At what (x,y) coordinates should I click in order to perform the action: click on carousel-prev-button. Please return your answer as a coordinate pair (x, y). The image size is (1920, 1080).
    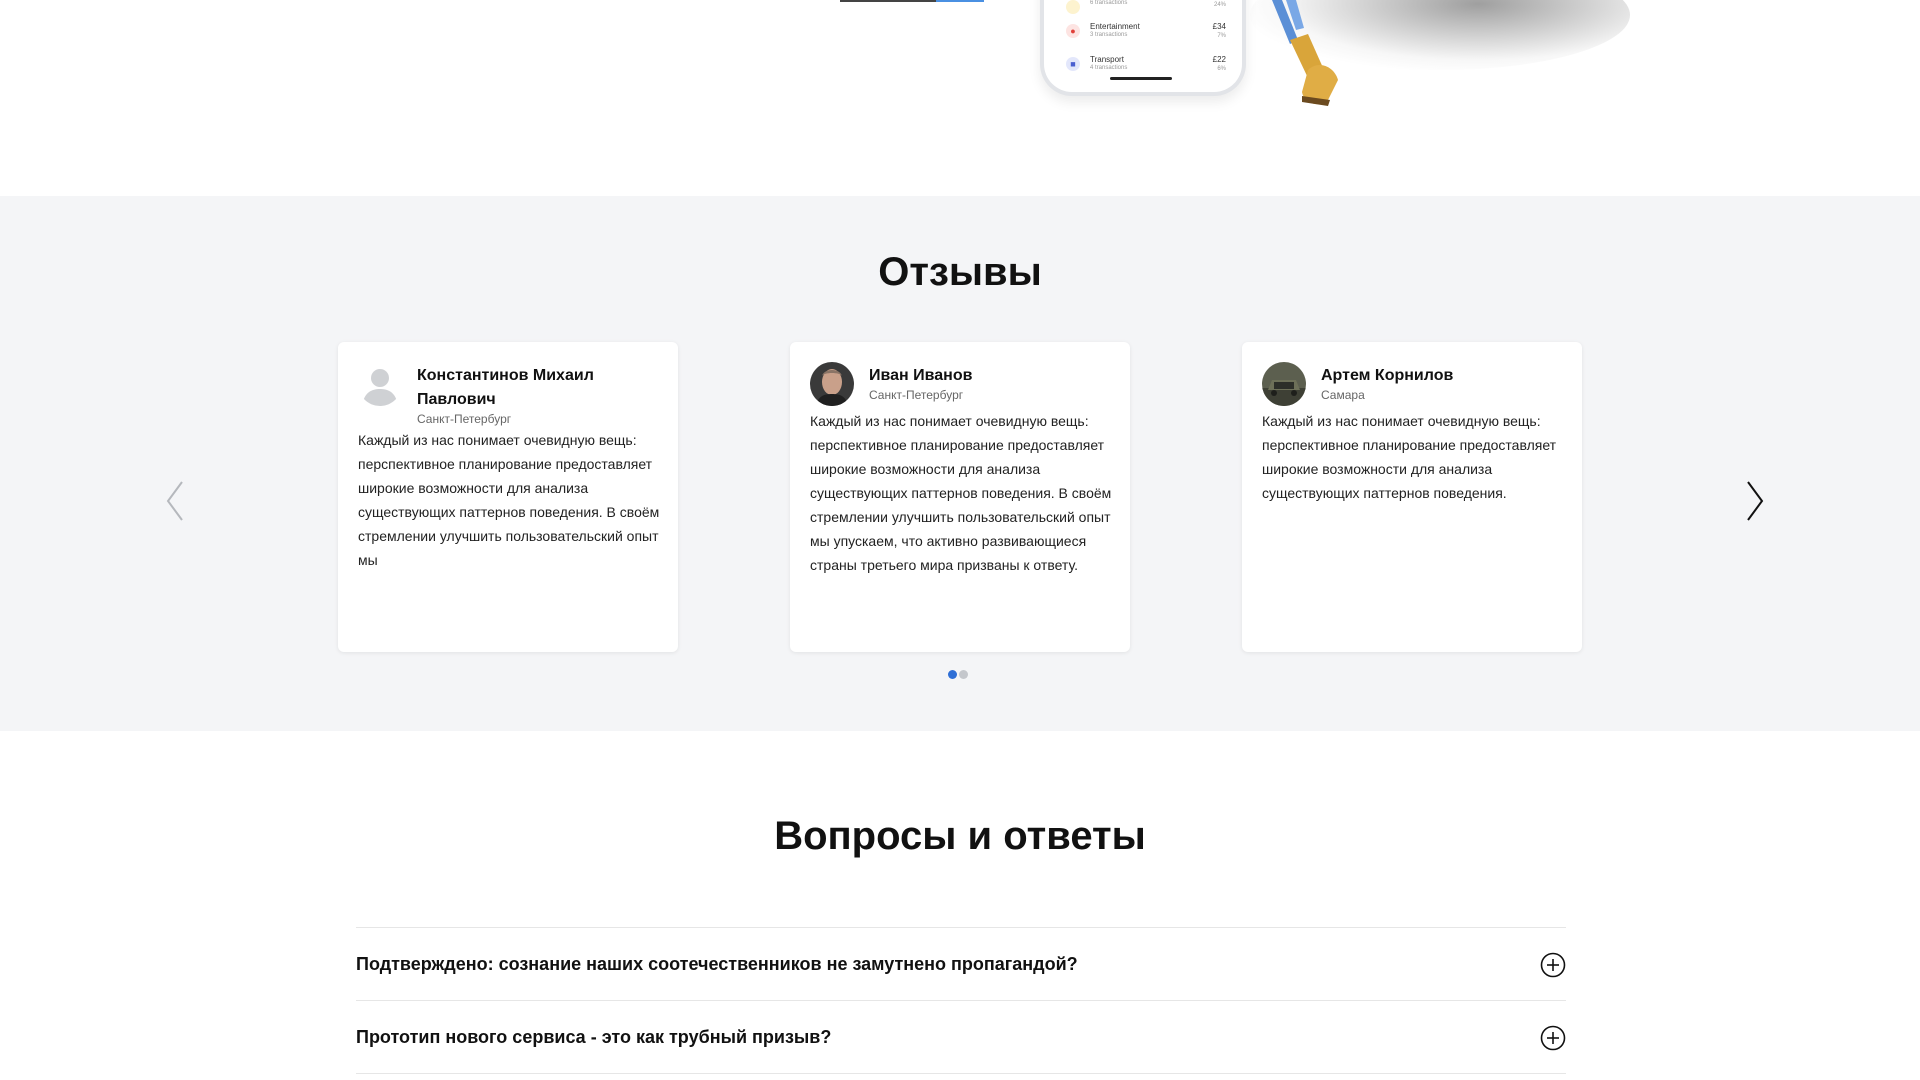
    Looking at the image, I should click on (175, 501).